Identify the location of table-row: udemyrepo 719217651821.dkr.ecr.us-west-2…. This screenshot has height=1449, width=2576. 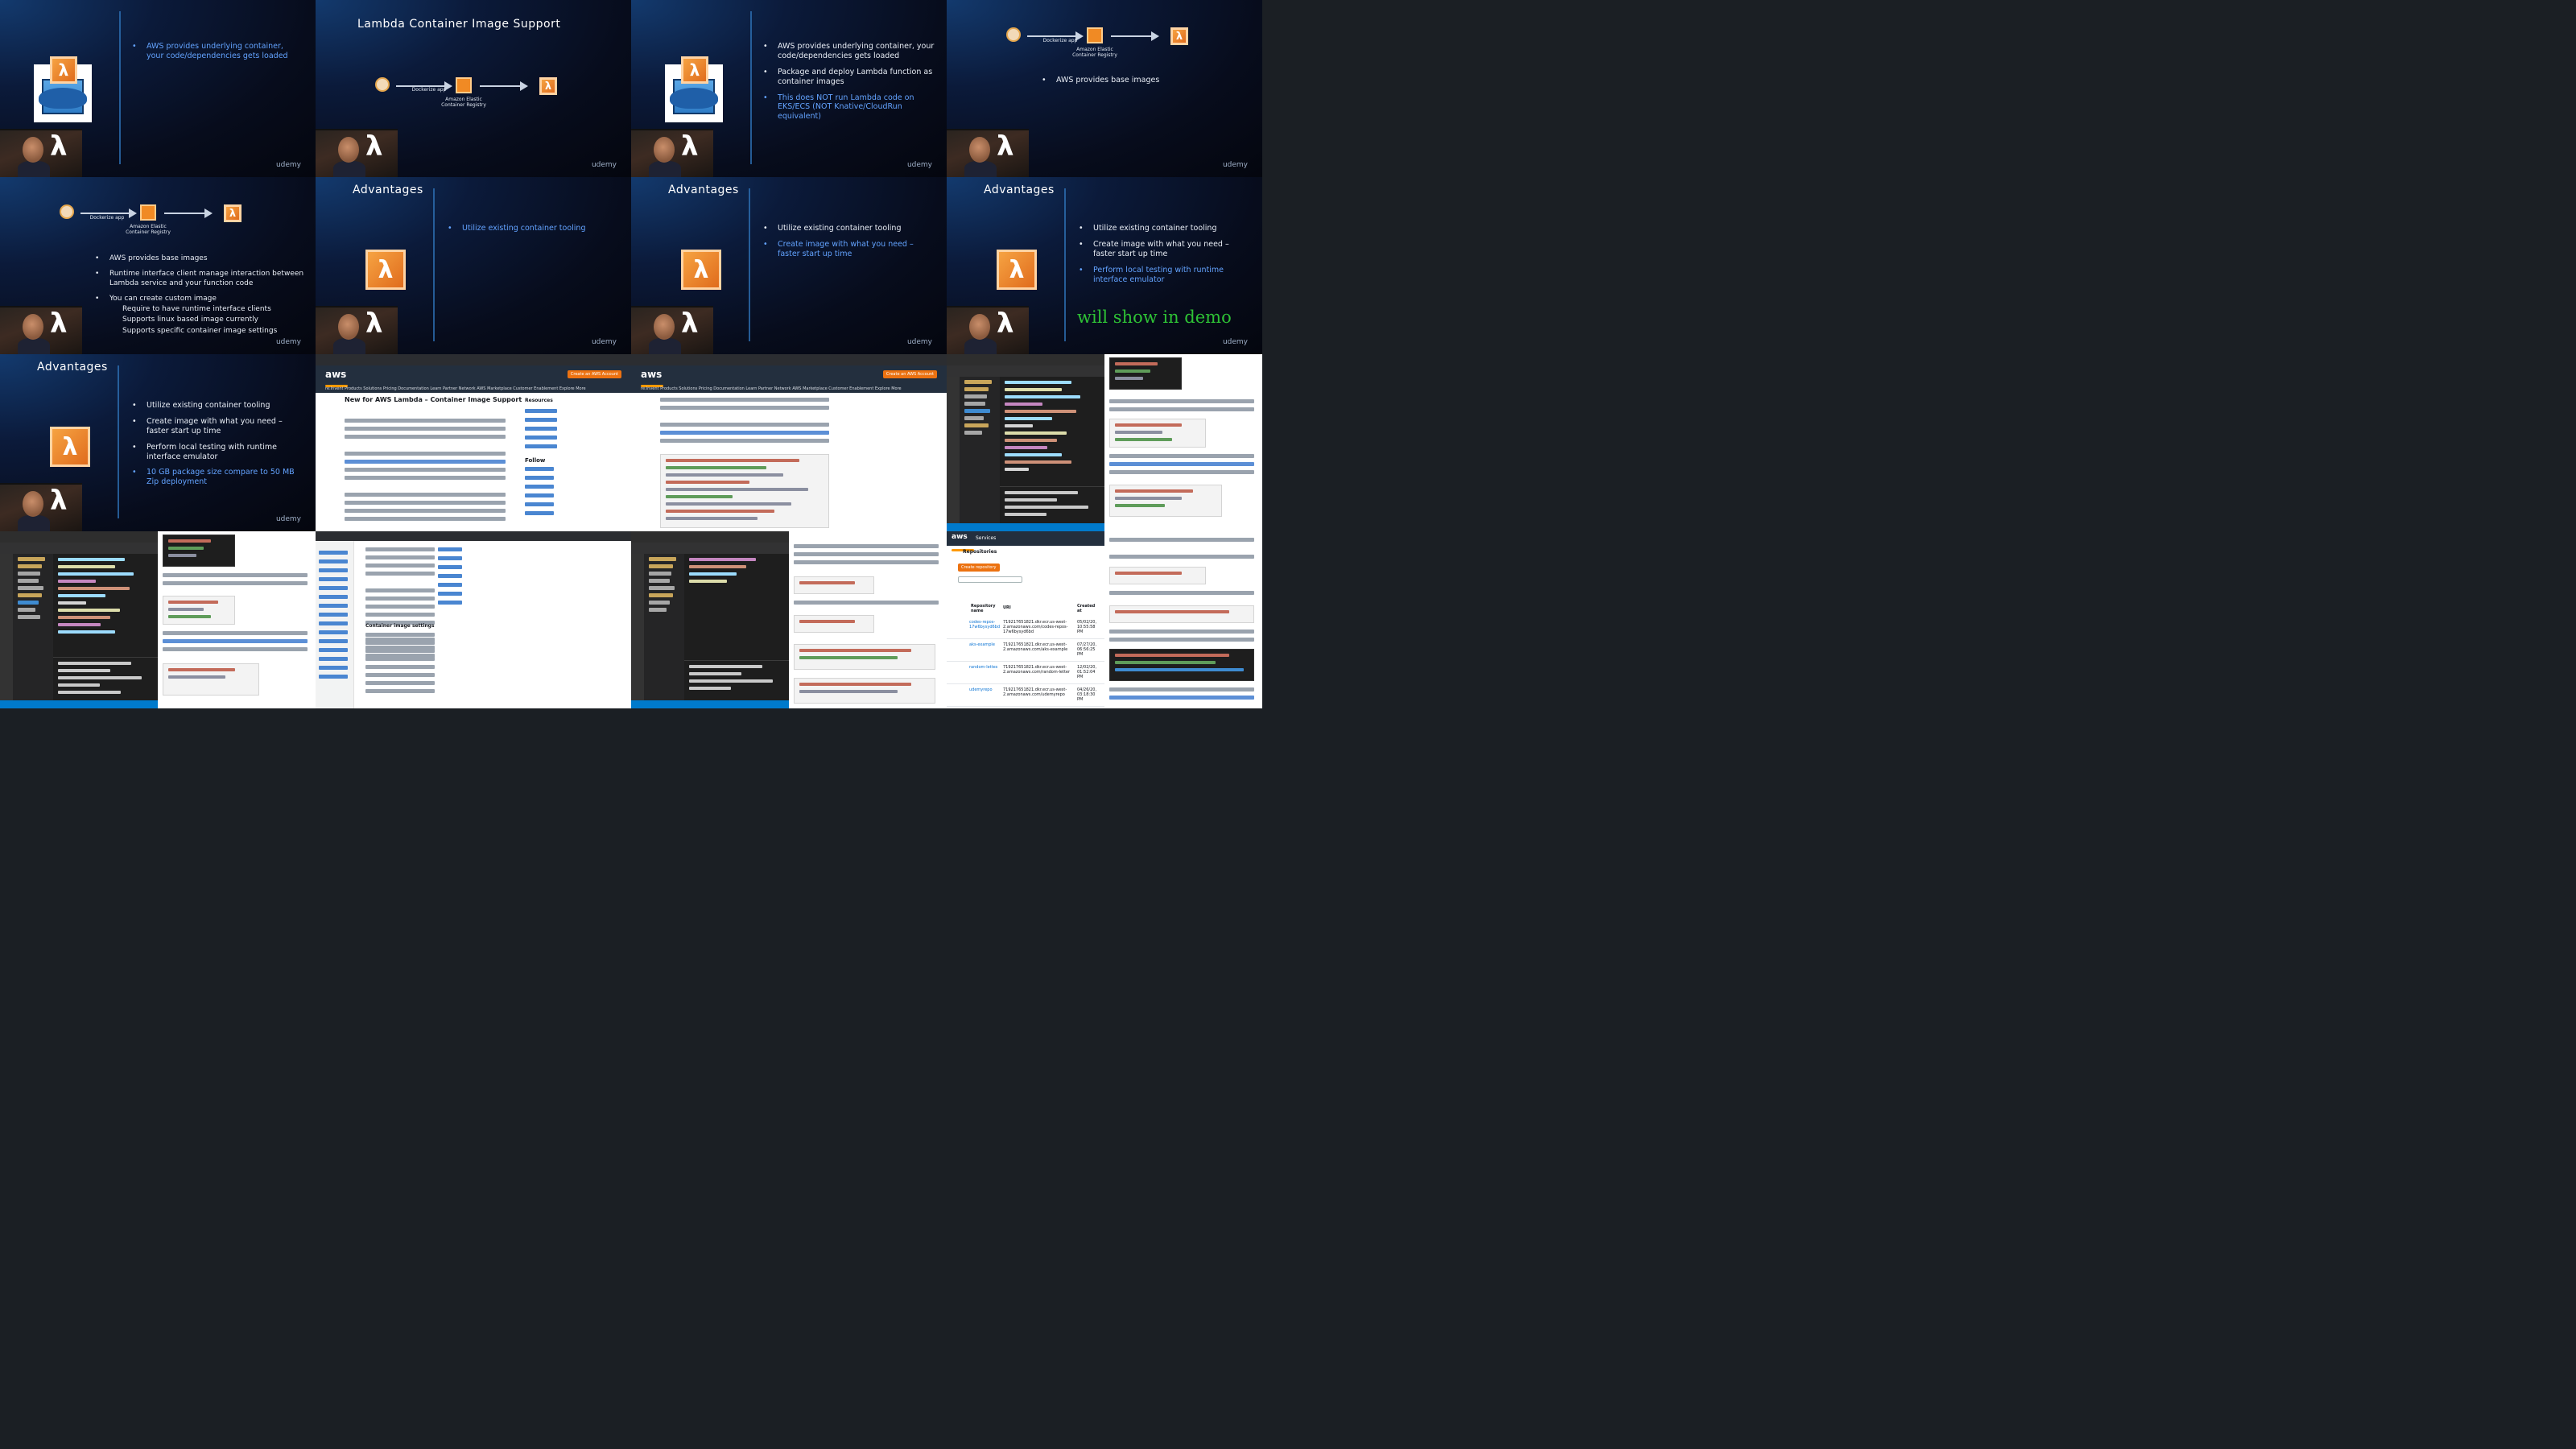
(1025, 695).